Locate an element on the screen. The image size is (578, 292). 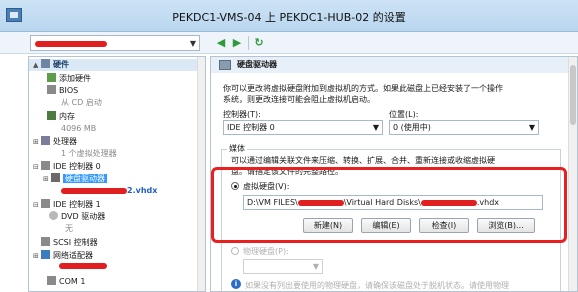
vhd-path-input: D:\VM FILES\ \Virtual Hard Disks\ .vhdx is located at coordinates (393, 202).